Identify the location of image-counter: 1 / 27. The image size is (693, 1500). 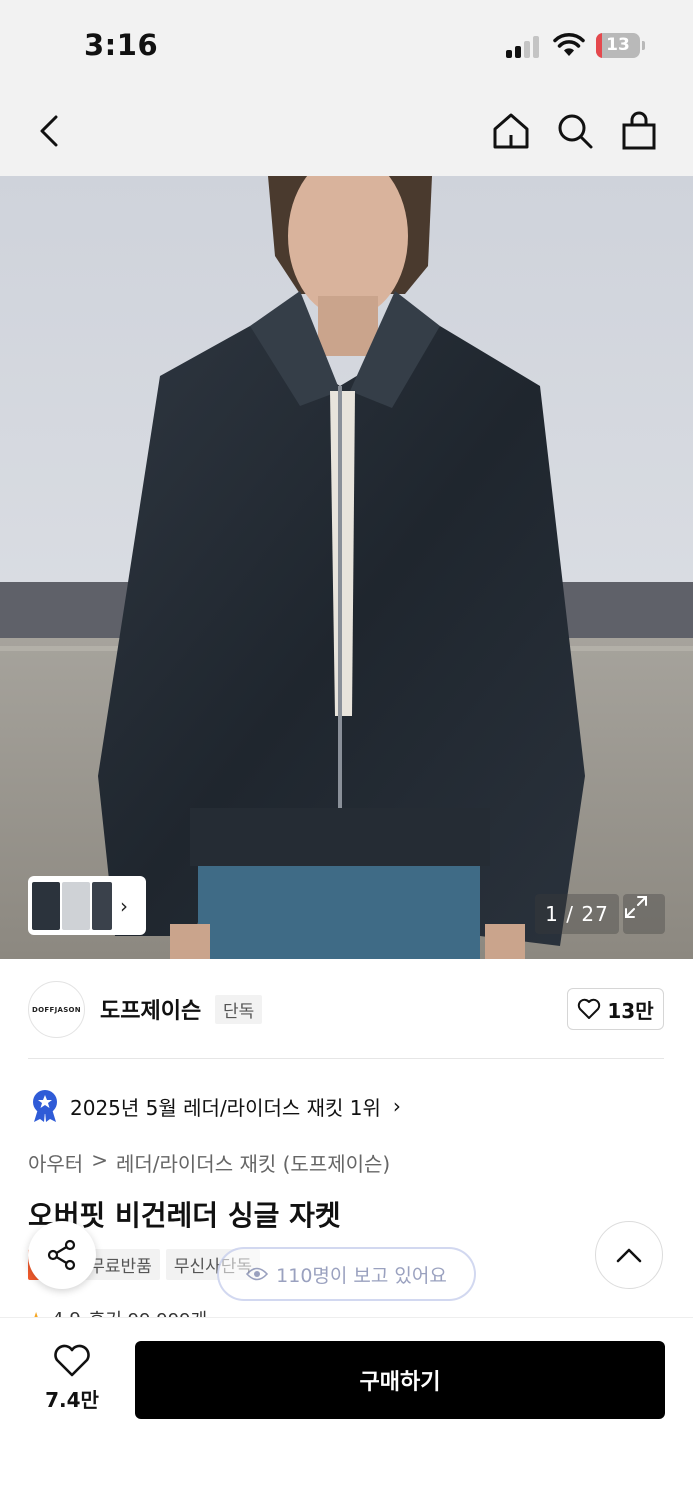
(577, 914).